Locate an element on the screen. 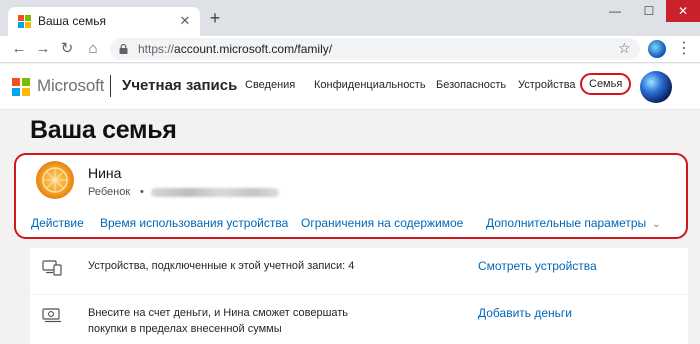  minimize-button: — is located at coordinates (615, 11).